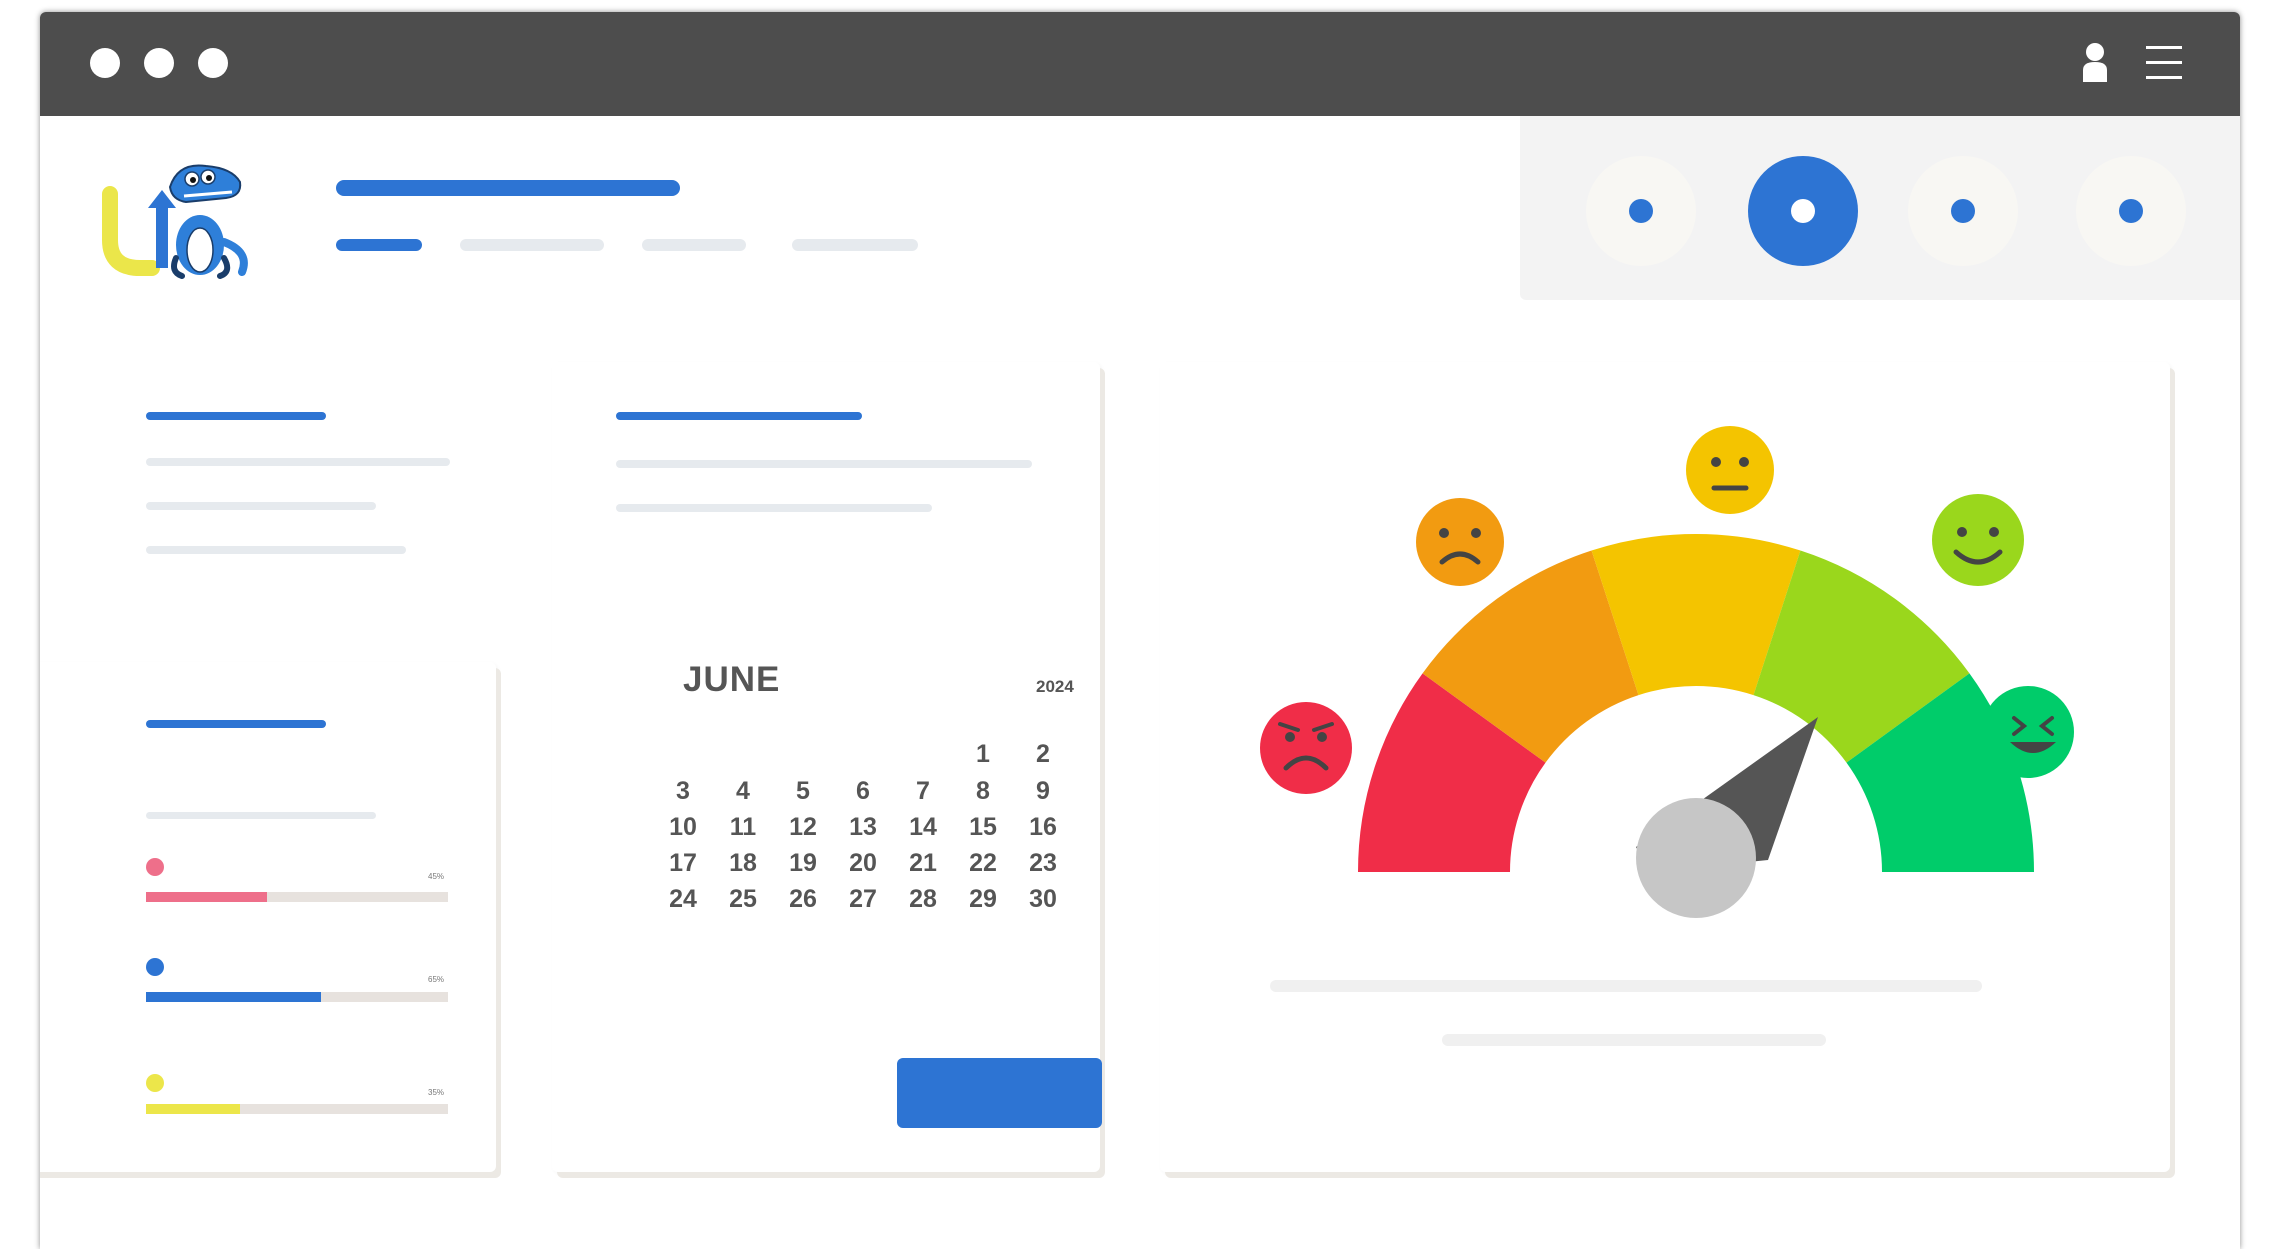 The image size is (2269, 1249). Describe the element at coordinates (379, 245) in the screenshot. I see `nav-tab-active` at that location.